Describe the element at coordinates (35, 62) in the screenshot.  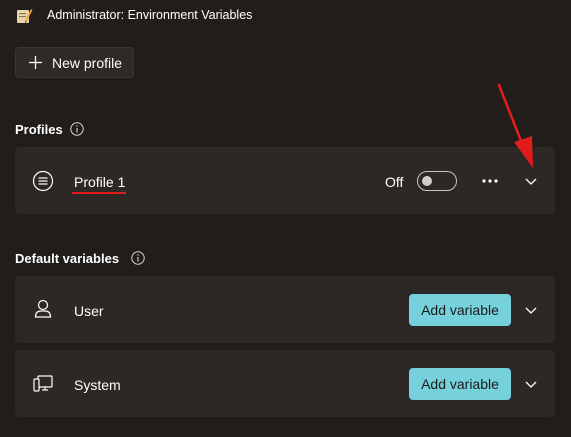
I see `plus-icon` at that location.